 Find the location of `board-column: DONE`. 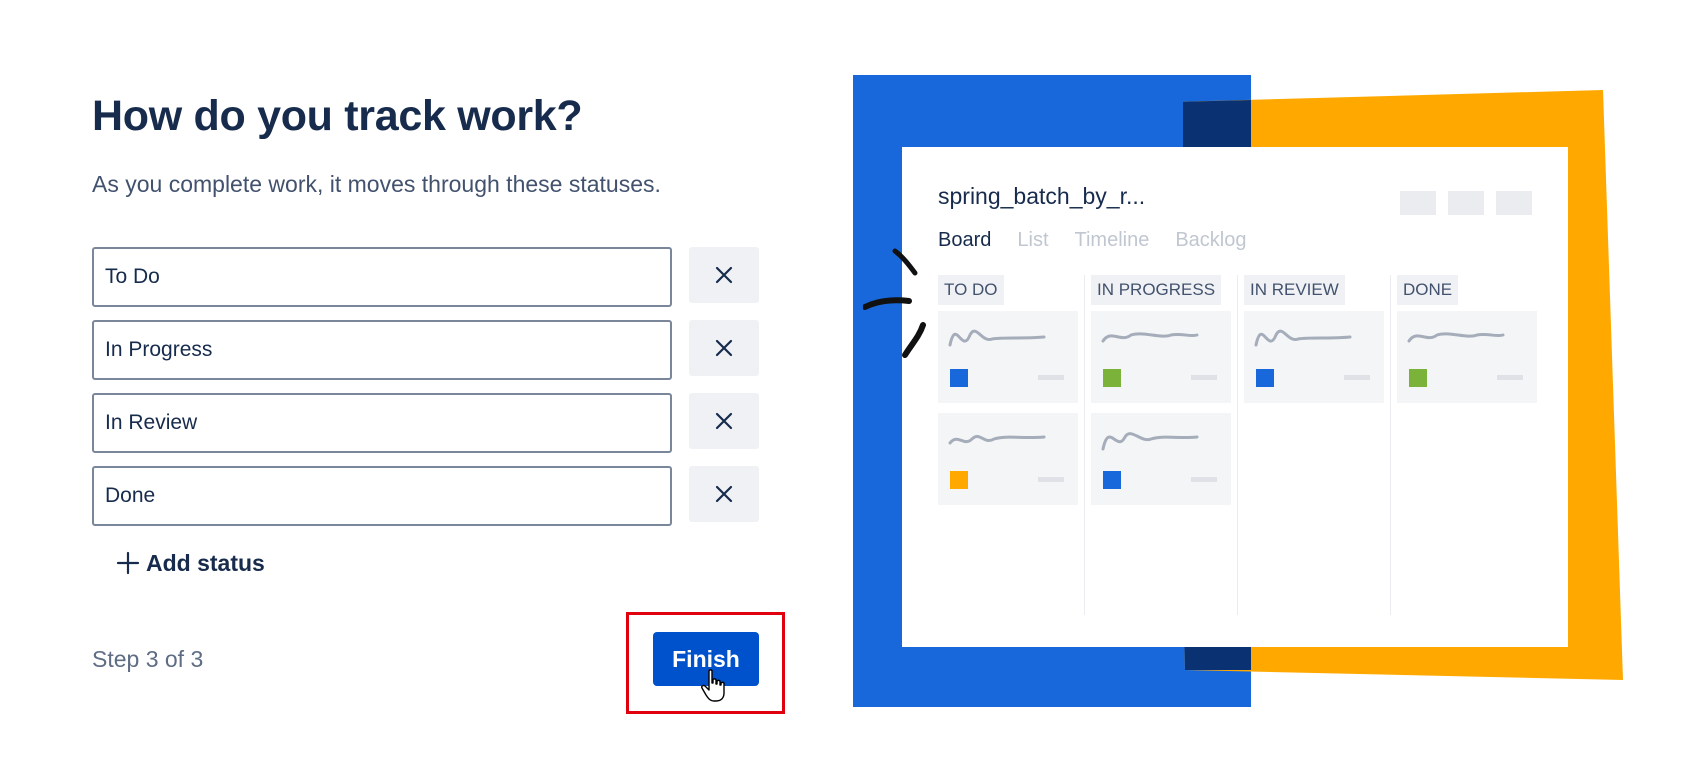

board-column: DONE is located at coordinates (1467, 445).